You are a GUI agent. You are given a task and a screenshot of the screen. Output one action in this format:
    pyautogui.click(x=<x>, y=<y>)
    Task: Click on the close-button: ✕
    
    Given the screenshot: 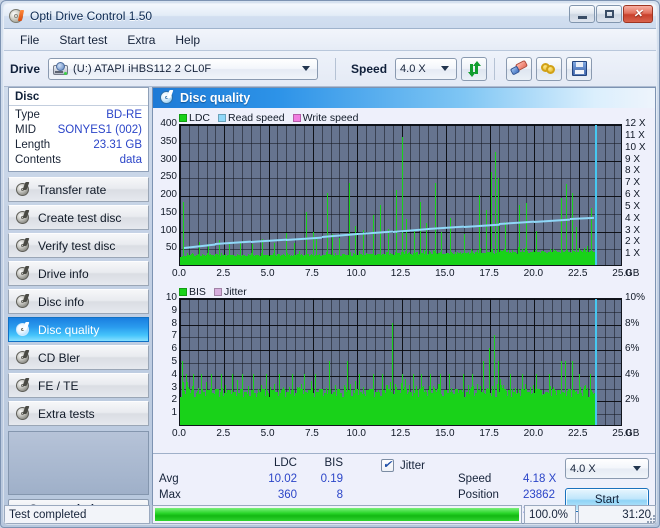 What is the action you would take?
    pyautogui.click(x=638, y=14)
    